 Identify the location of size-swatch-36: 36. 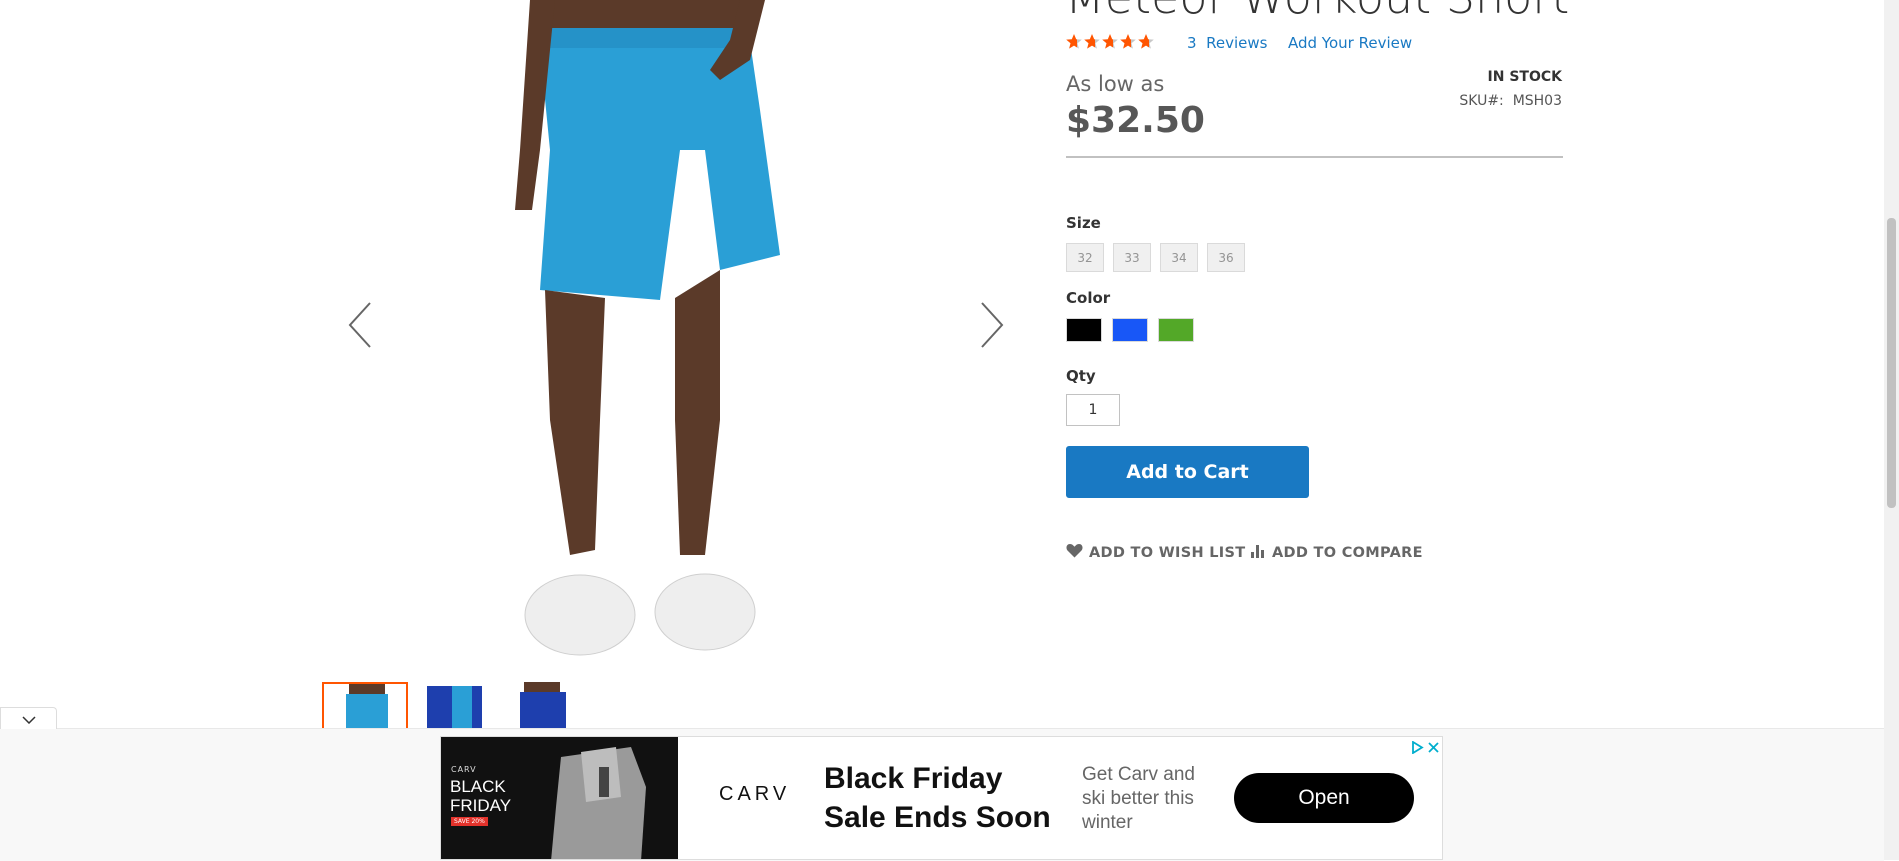
(1226, 257).